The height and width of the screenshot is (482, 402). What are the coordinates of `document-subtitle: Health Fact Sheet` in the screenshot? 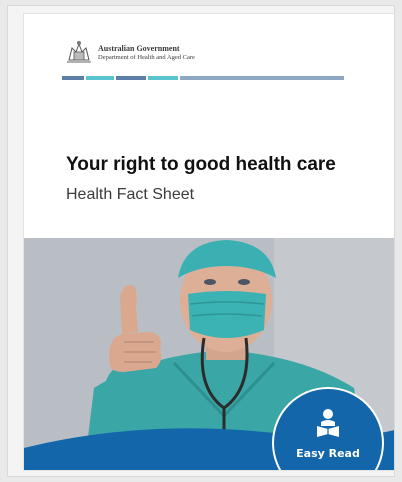 It's located at (130, 194).